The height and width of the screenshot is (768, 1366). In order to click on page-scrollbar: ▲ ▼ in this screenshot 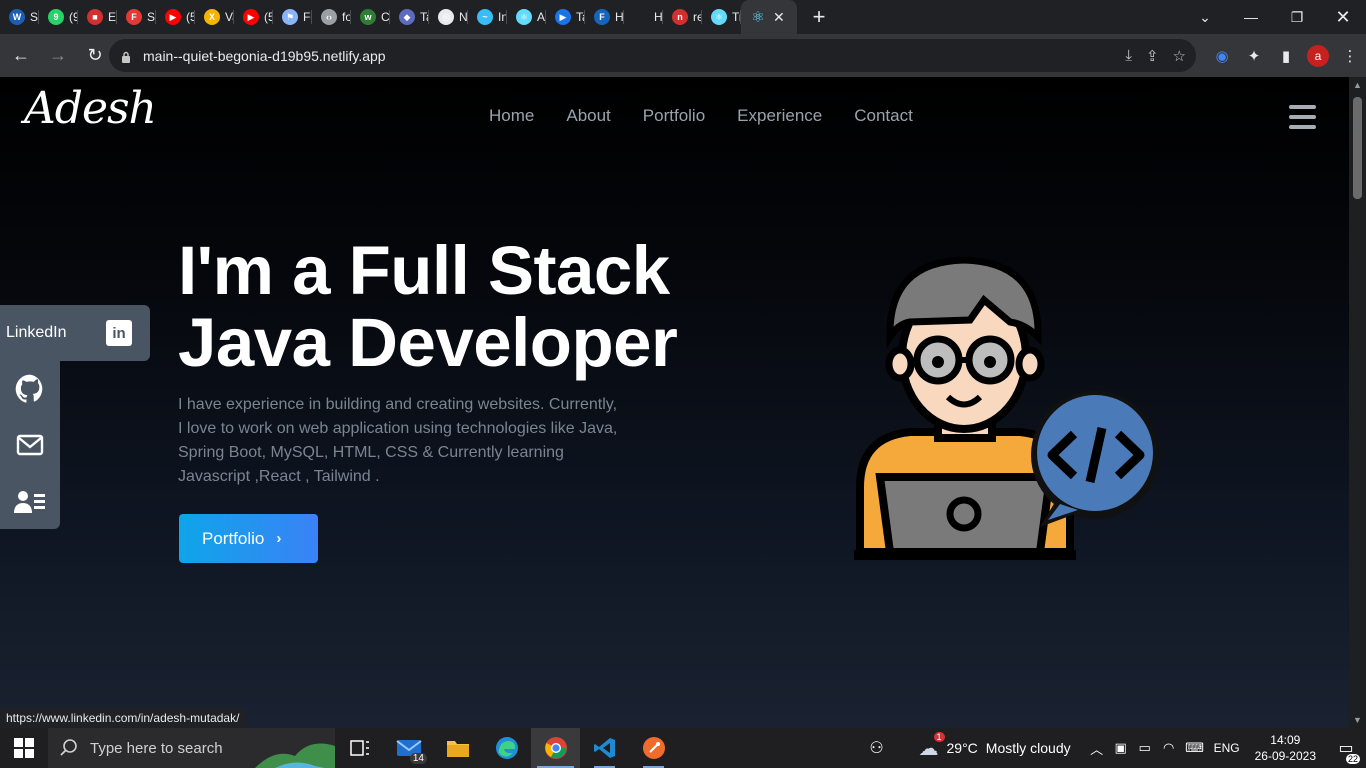, I will do `click(1357, 402)`.